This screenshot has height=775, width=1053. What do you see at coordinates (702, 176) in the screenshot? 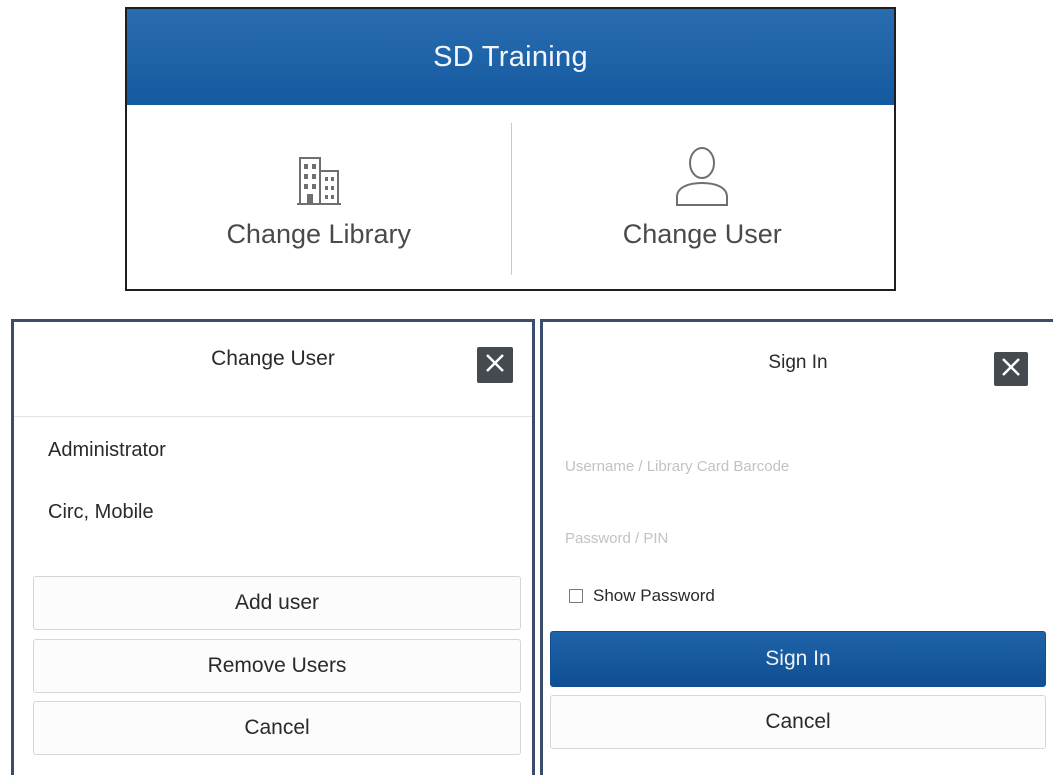
I see `user-icon` at bounding box center [702, 176].